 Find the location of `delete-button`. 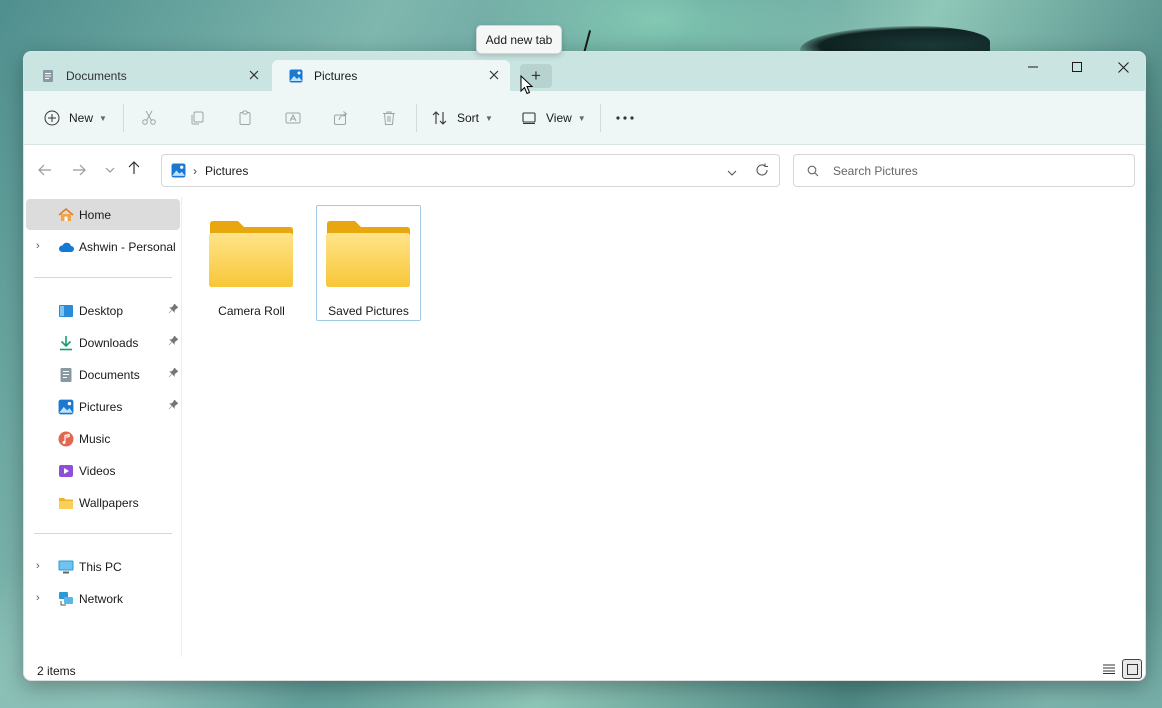

delete-button is located at coordinates (389, 118).